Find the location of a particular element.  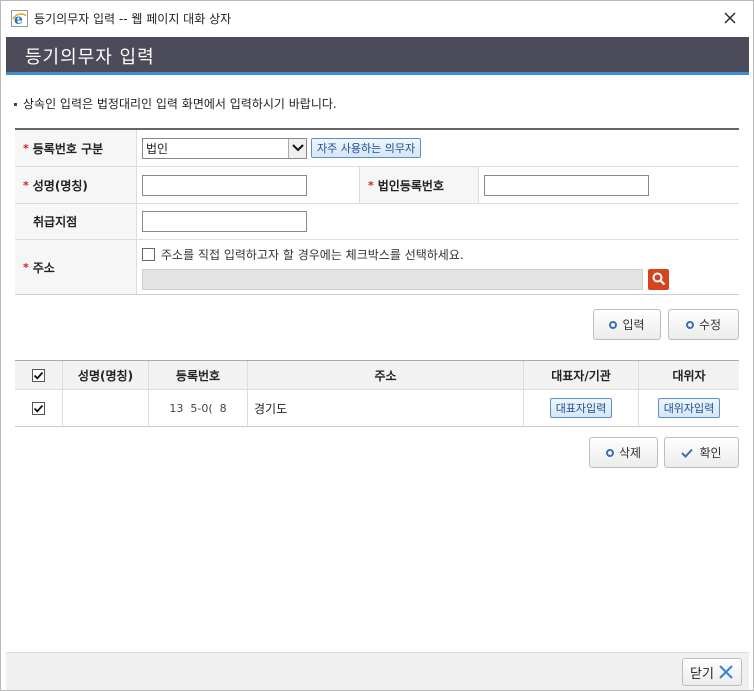

branch-input is located at coordinates (224, 221).